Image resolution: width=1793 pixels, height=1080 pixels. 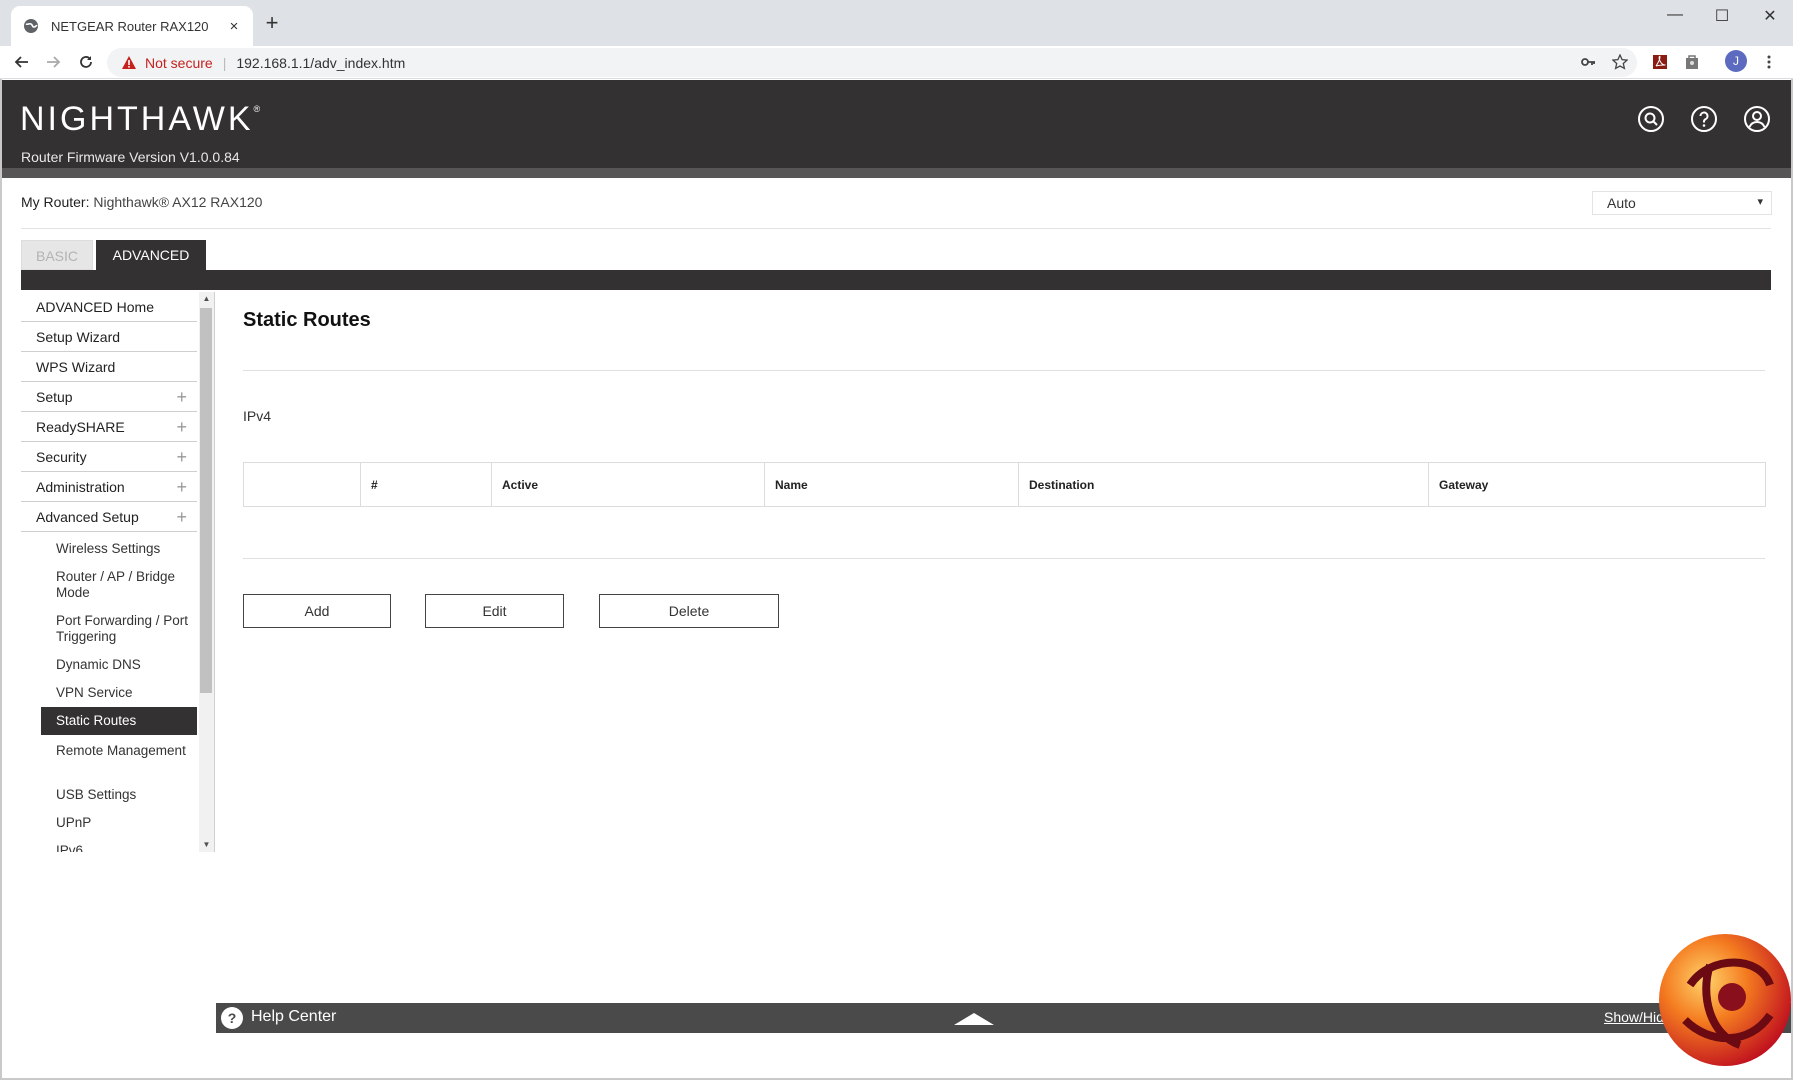 I want to click on sidebar-item-label: Administration, so click(x=80, y=487).